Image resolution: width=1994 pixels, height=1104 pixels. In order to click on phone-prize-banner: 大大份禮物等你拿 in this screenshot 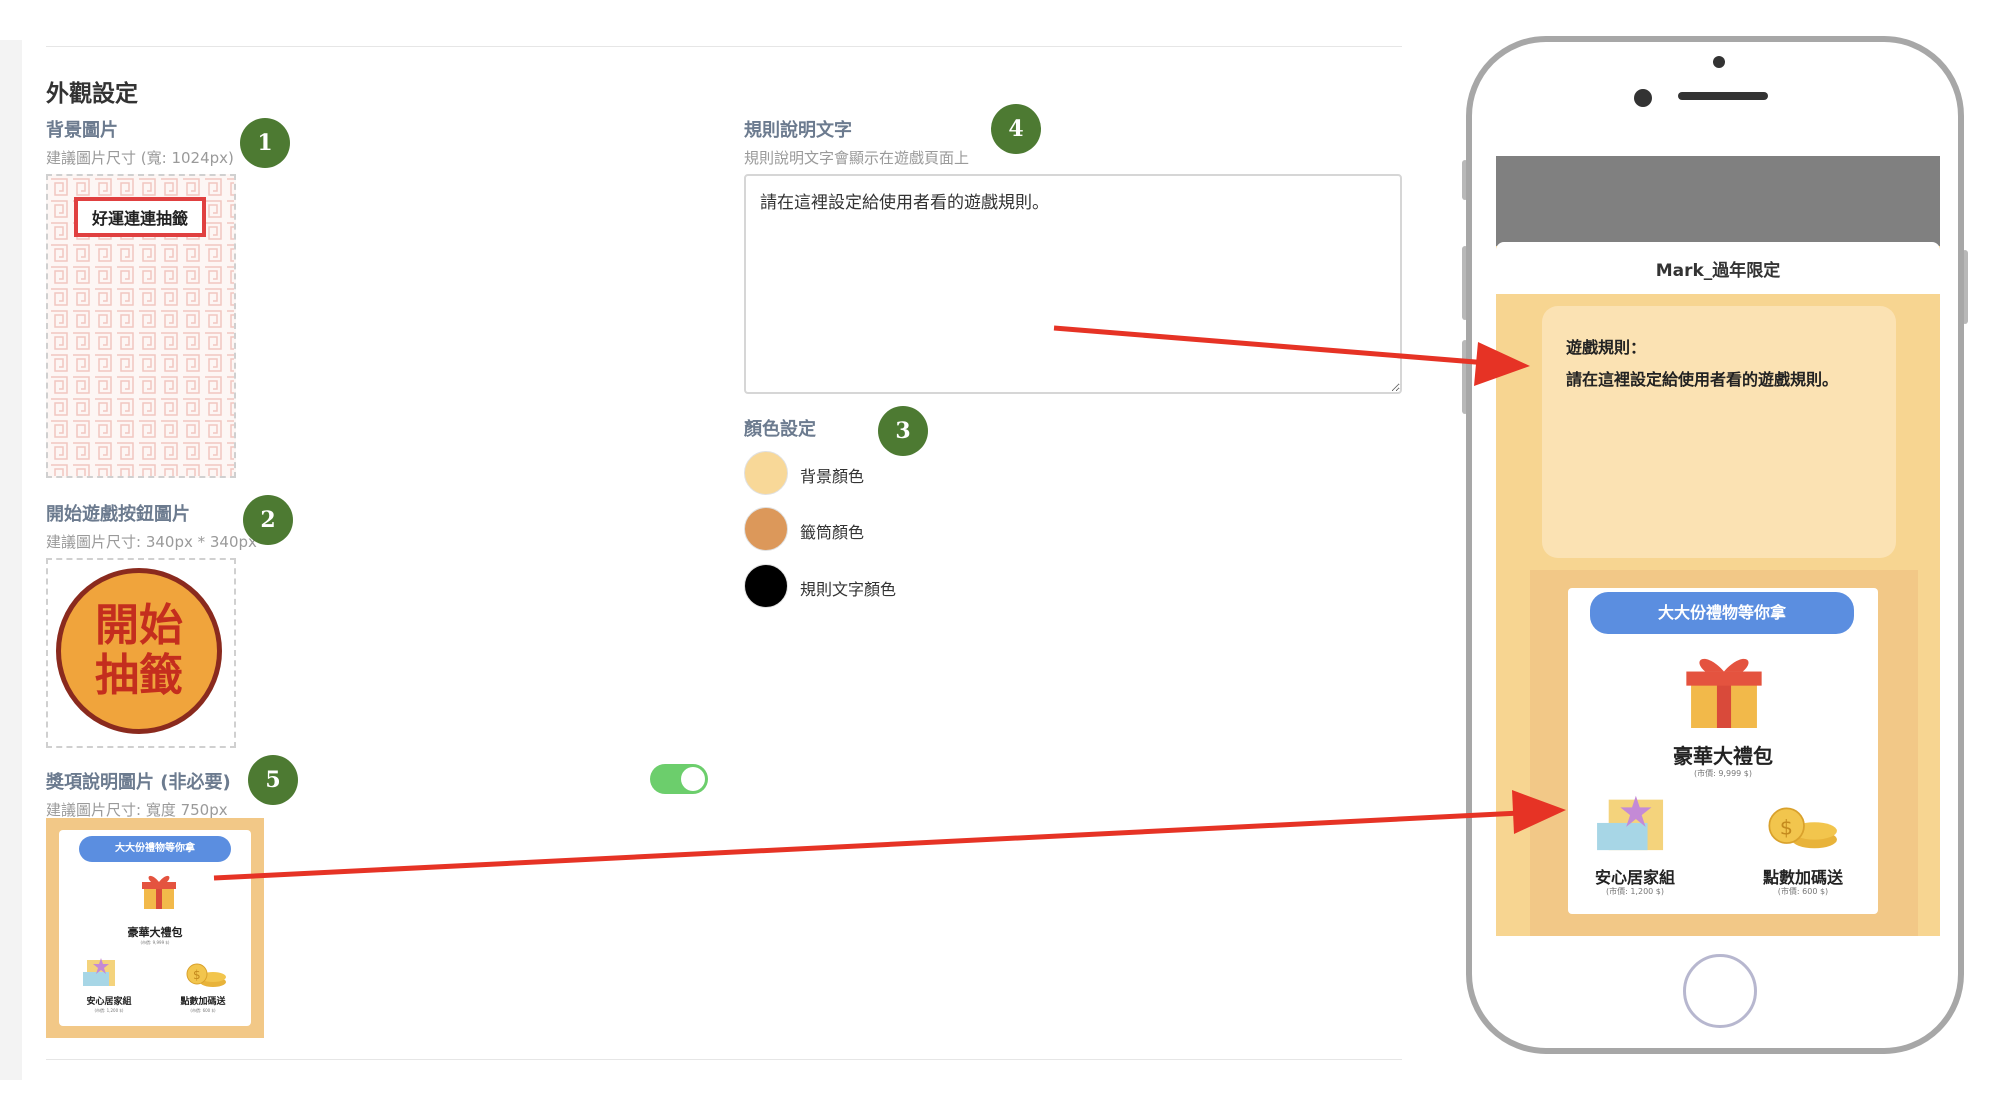, I will do `click(1722, 613)`.